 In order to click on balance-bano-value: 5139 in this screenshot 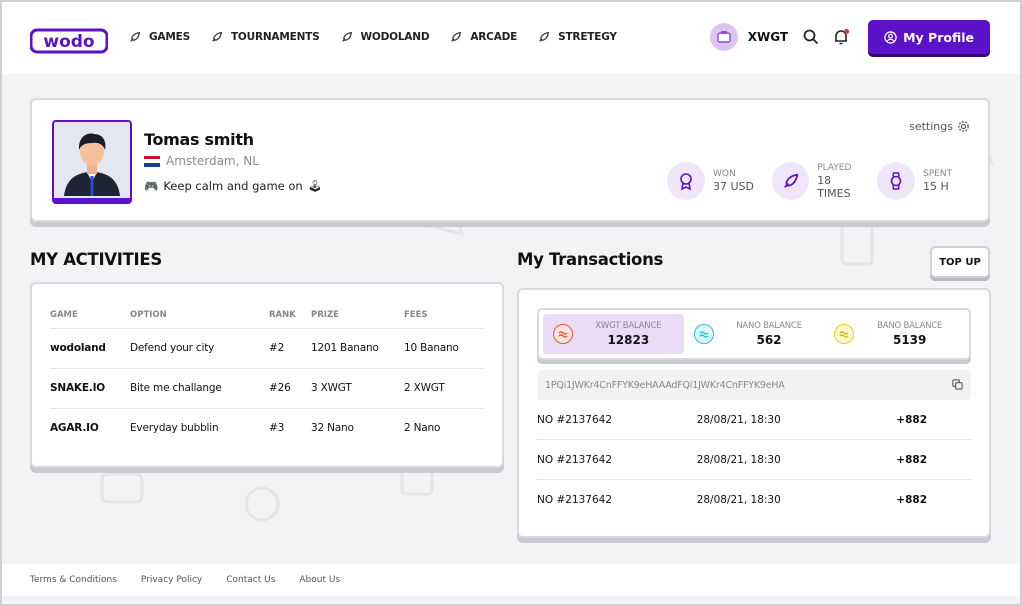, I will do `click(909, 340)`.